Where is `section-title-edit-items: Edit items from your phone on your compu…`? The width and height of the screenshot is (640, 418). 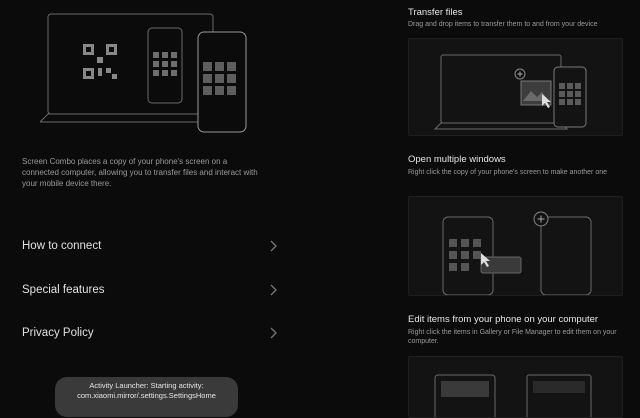 section-title-edit-items: Edit items from your phone on your compu… is located at coordinates (503, 319).